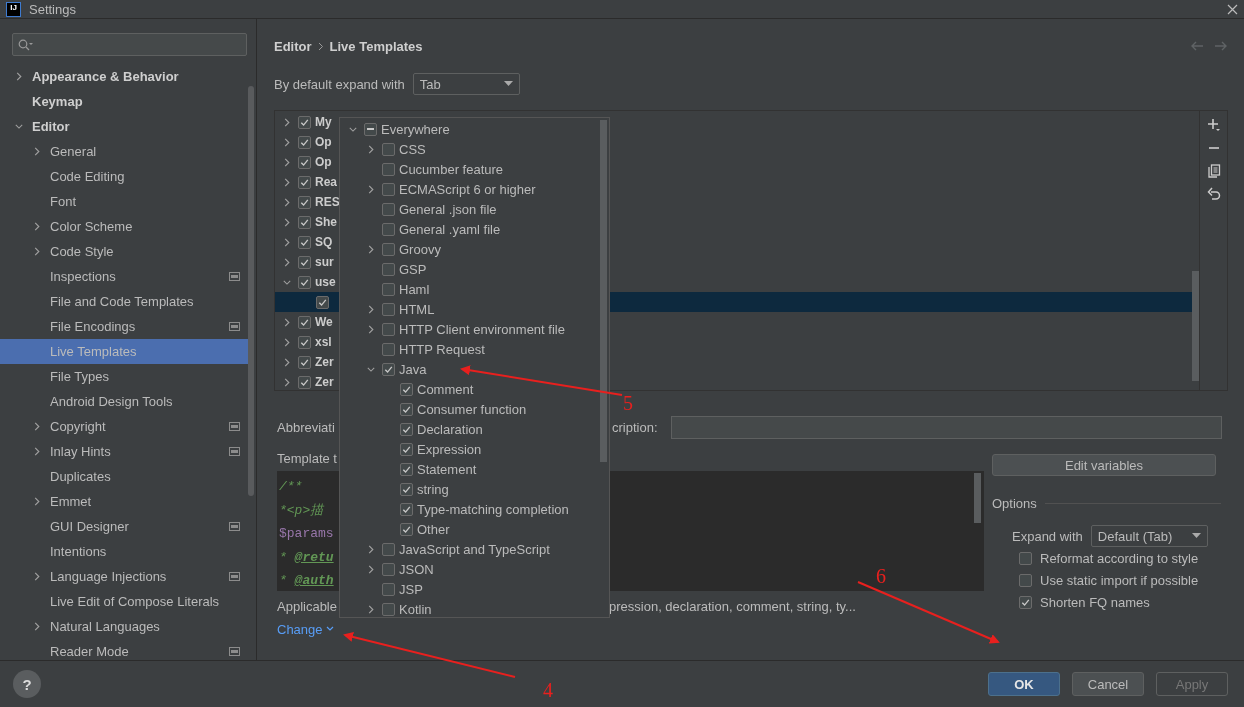 This screenshot has width=1244, height=707. I want to click on context-item: Haml, so click(474, 289).